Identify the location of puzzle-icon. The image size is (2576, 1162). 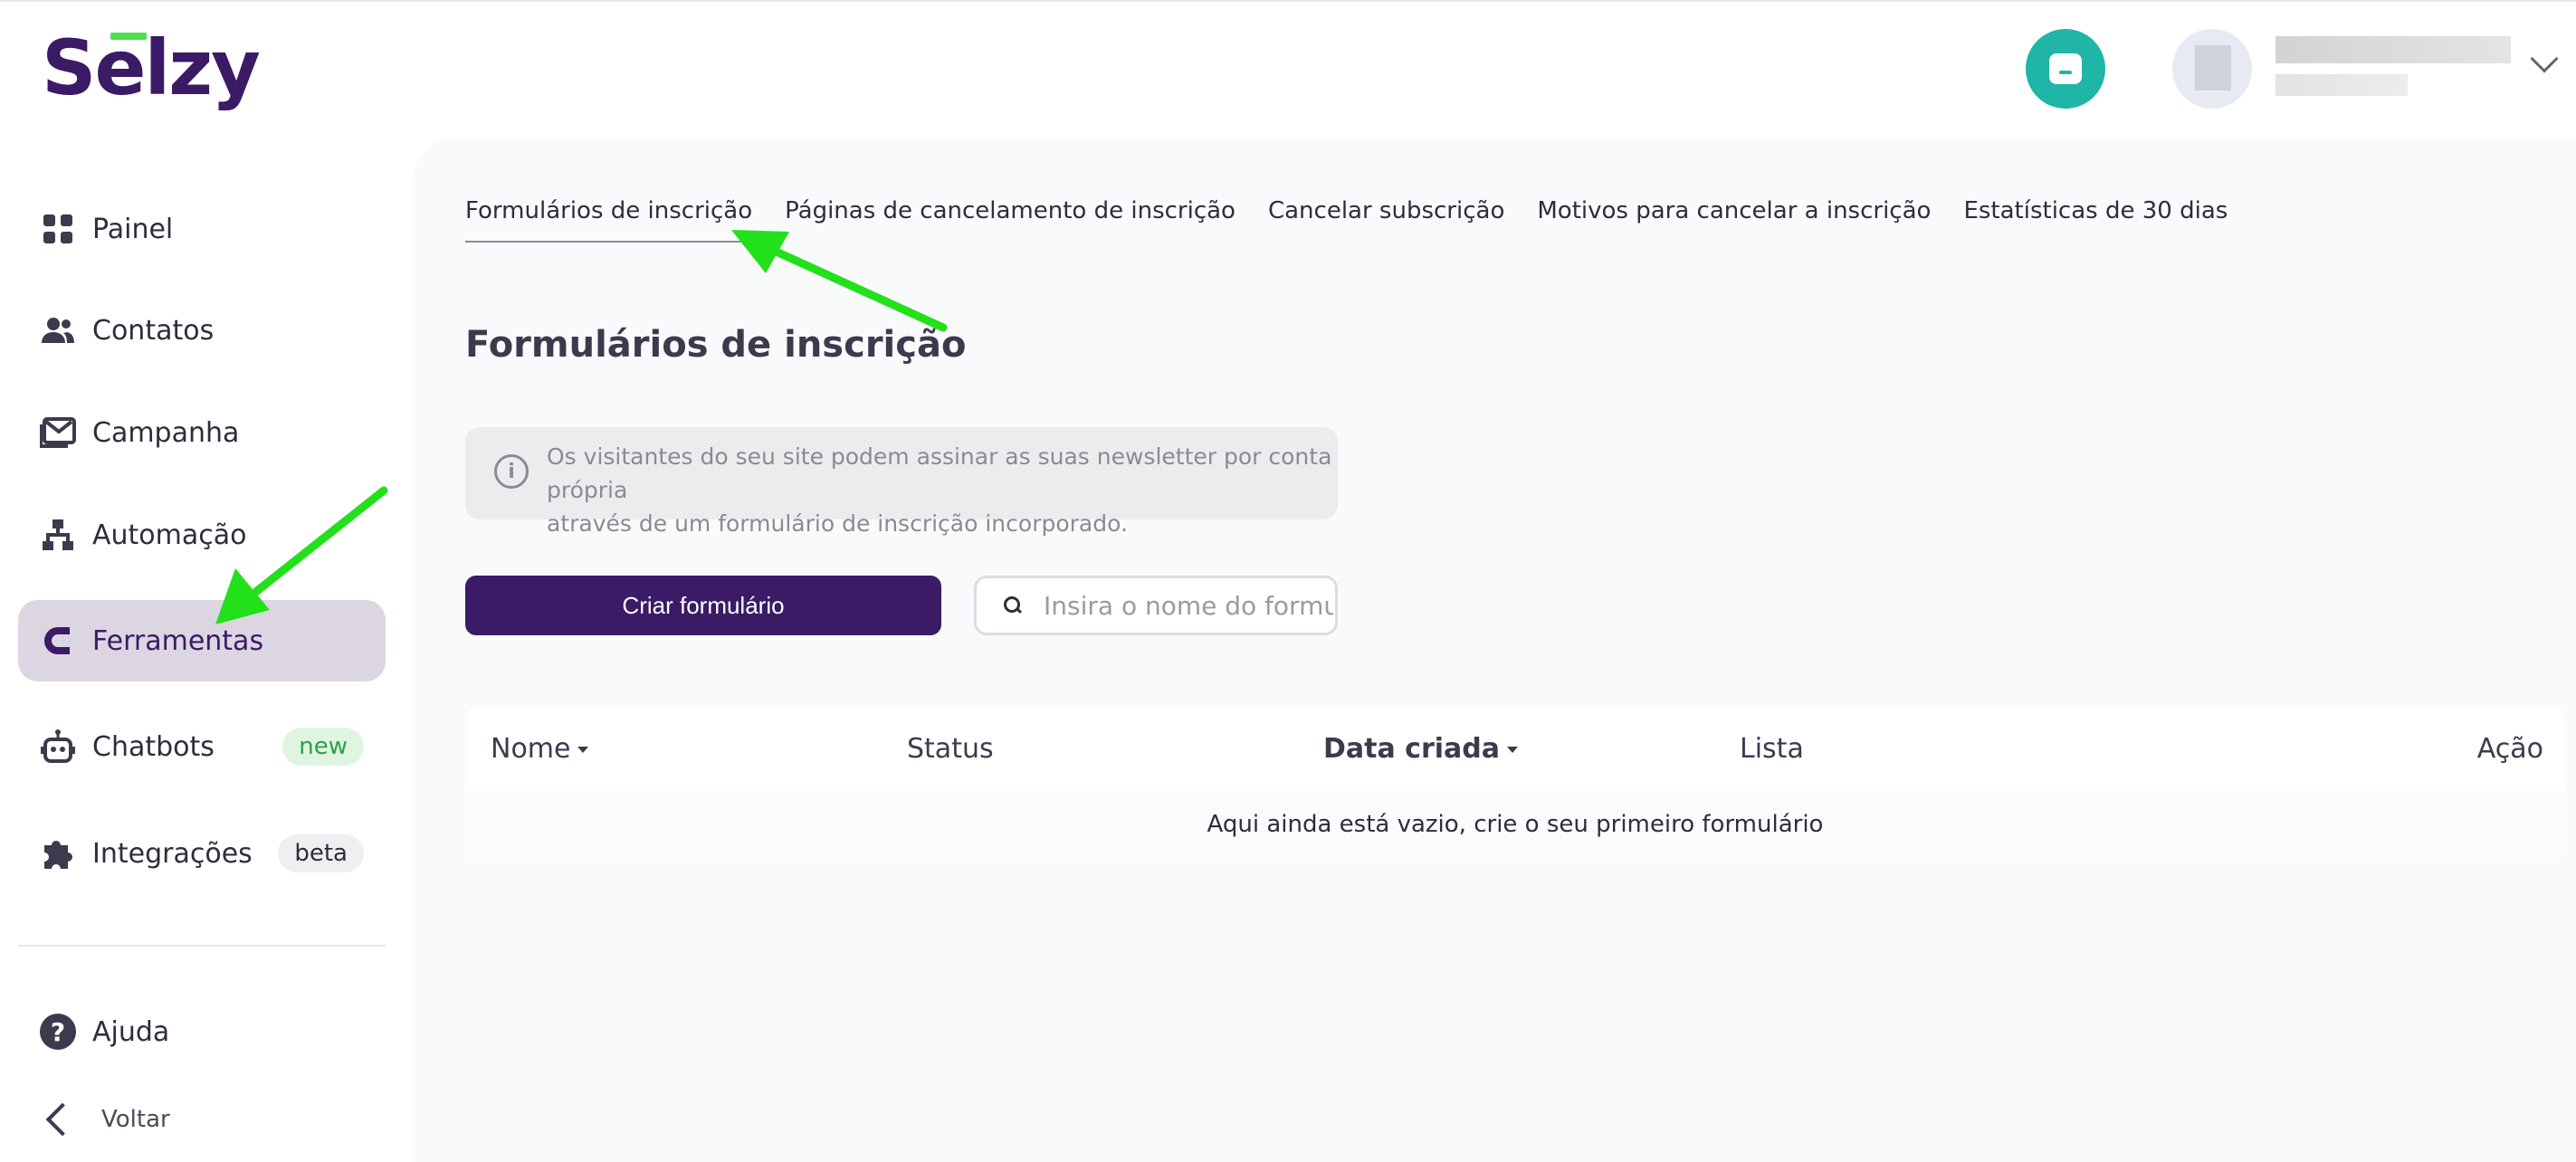
(58, 854).